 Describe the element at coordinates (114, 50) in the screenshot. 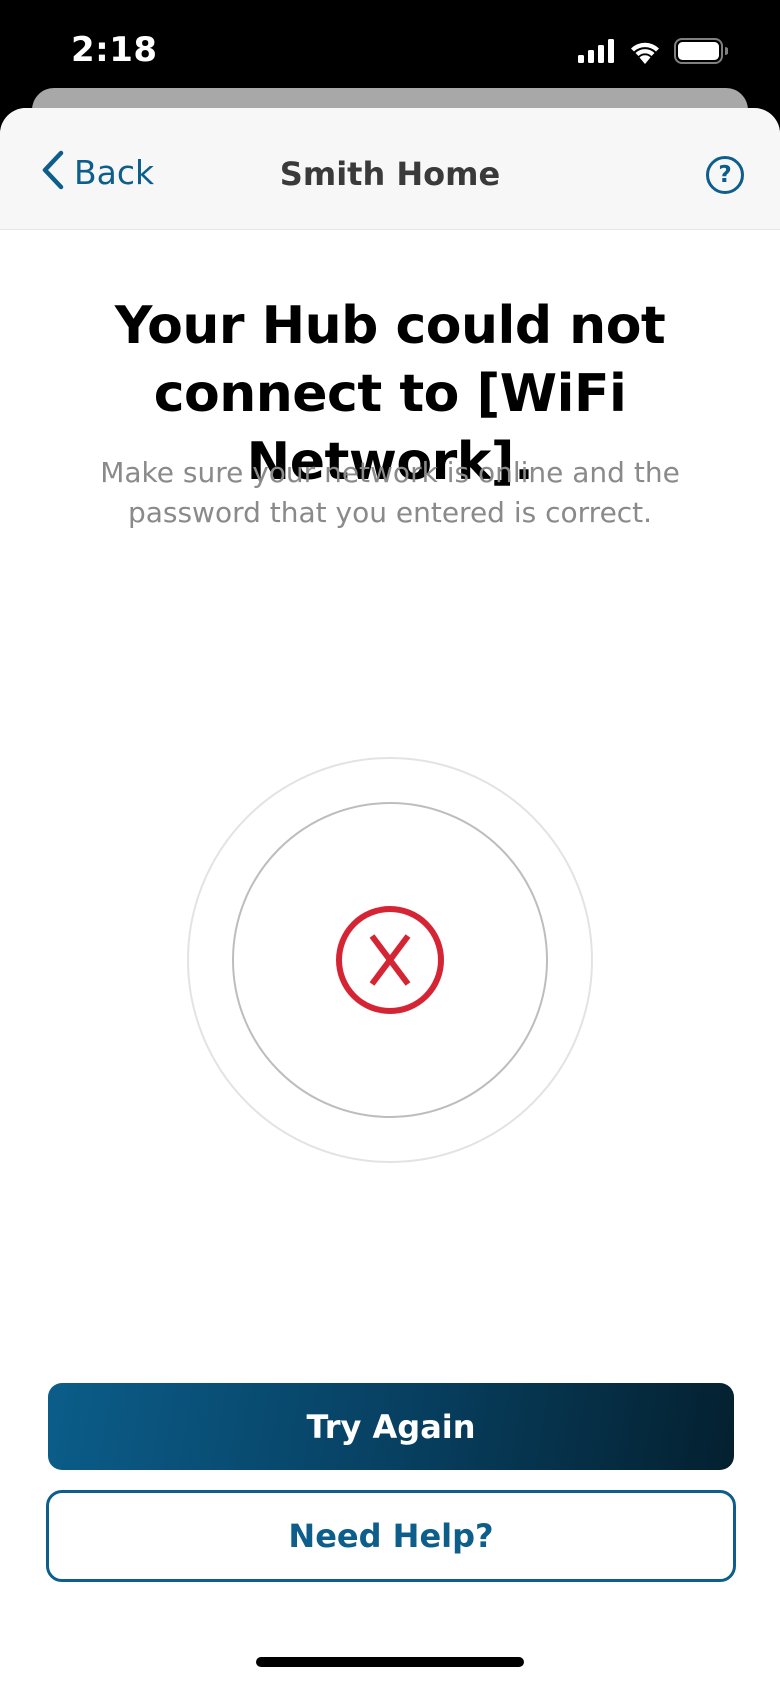

I see `status-time: 2:18` at that location.